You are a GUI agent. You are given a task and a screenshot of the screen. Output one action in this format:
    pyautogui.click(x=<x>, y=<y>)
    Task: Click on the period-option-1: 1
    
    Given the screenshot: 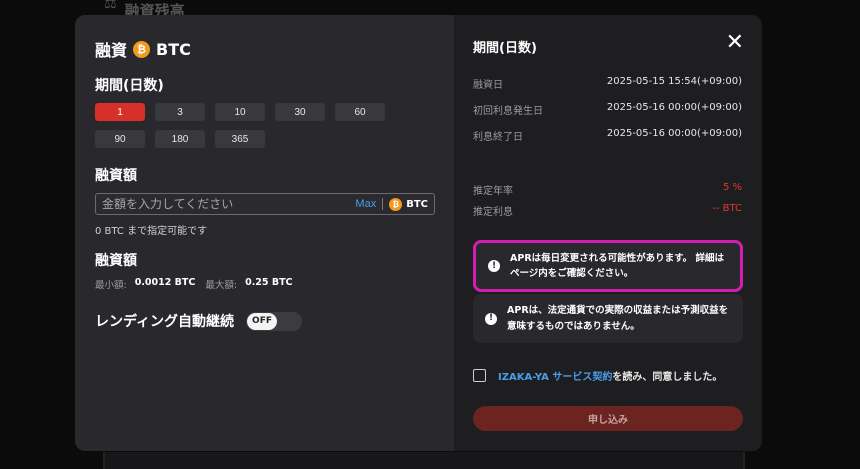 What is the action you would take?
    pyautogui.click(x=120, y=112)
    